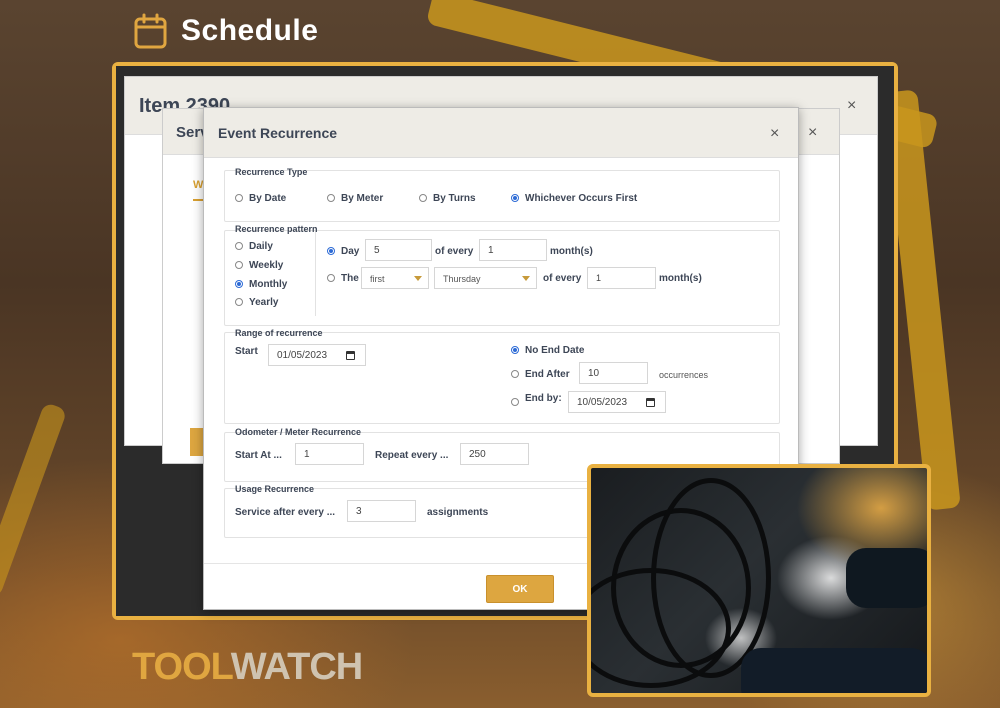 This screenshot has height=708, width=1000. What do you see at coordinates (621, 278) in the screenshot?
I see `the-every-input` at bounding box center [621, 278].